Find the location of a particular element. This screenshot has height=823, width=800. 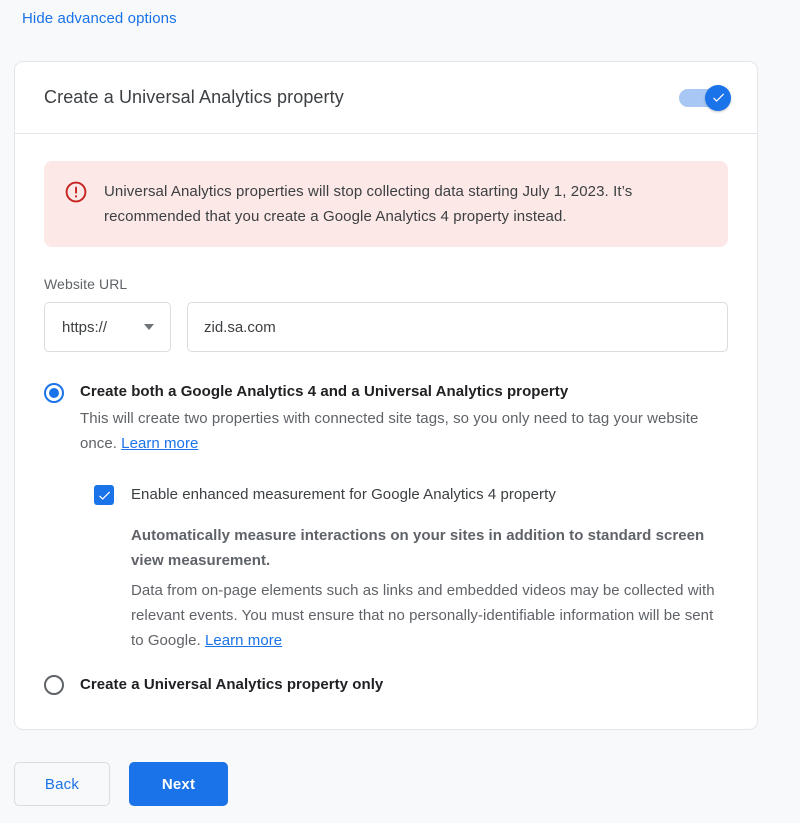

enhanced-measurement-checkbox is located at coordinates (104, 495).